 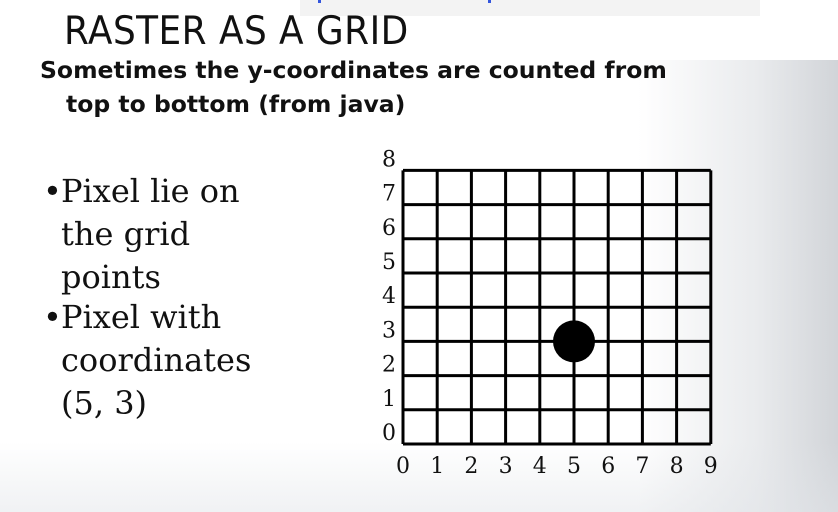 What do you see at coordinates (574, 341) in the screenshot?
I see `pixel-dot` at bounding box center [574, 341].